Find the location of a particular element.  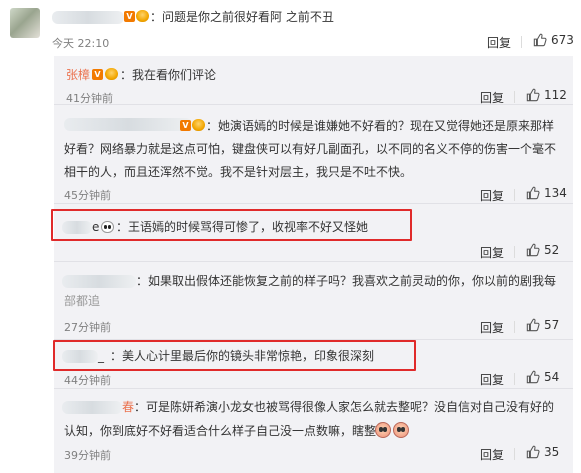

like-count: 35 is located at coordinates (552, 452).